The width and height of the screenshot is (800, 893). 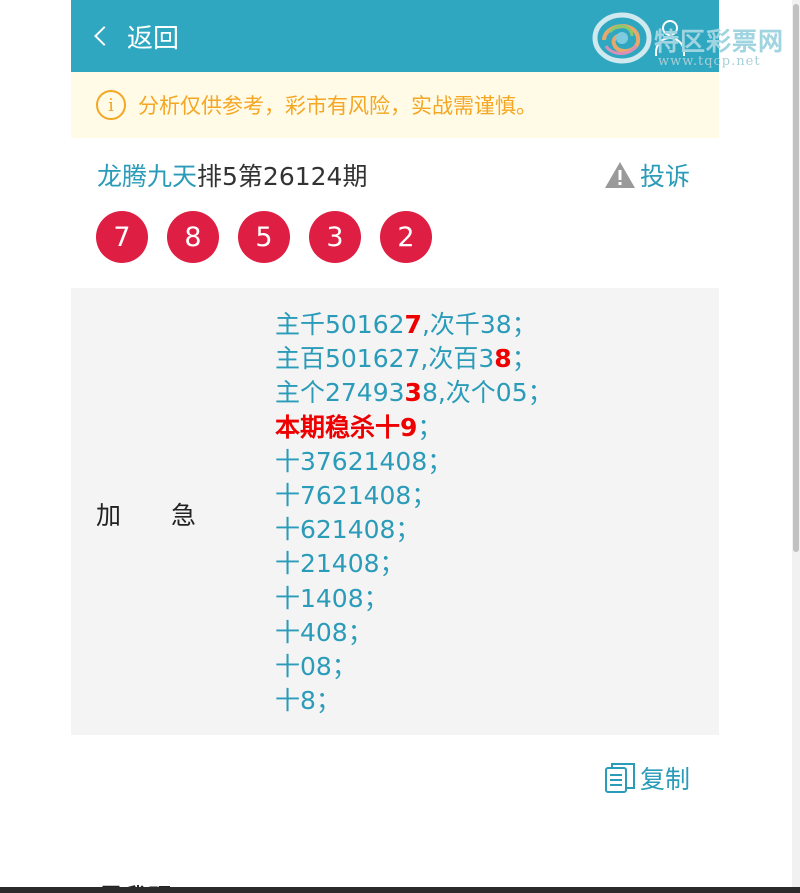 I want to click on prediction-line: 十08；, so click(x=316, y=667).